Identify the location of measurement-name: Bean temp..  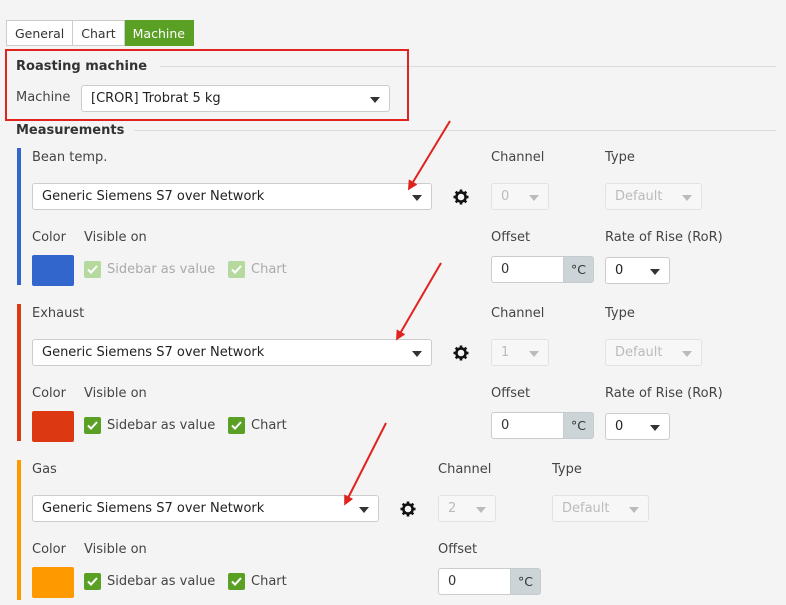
(70, 157).